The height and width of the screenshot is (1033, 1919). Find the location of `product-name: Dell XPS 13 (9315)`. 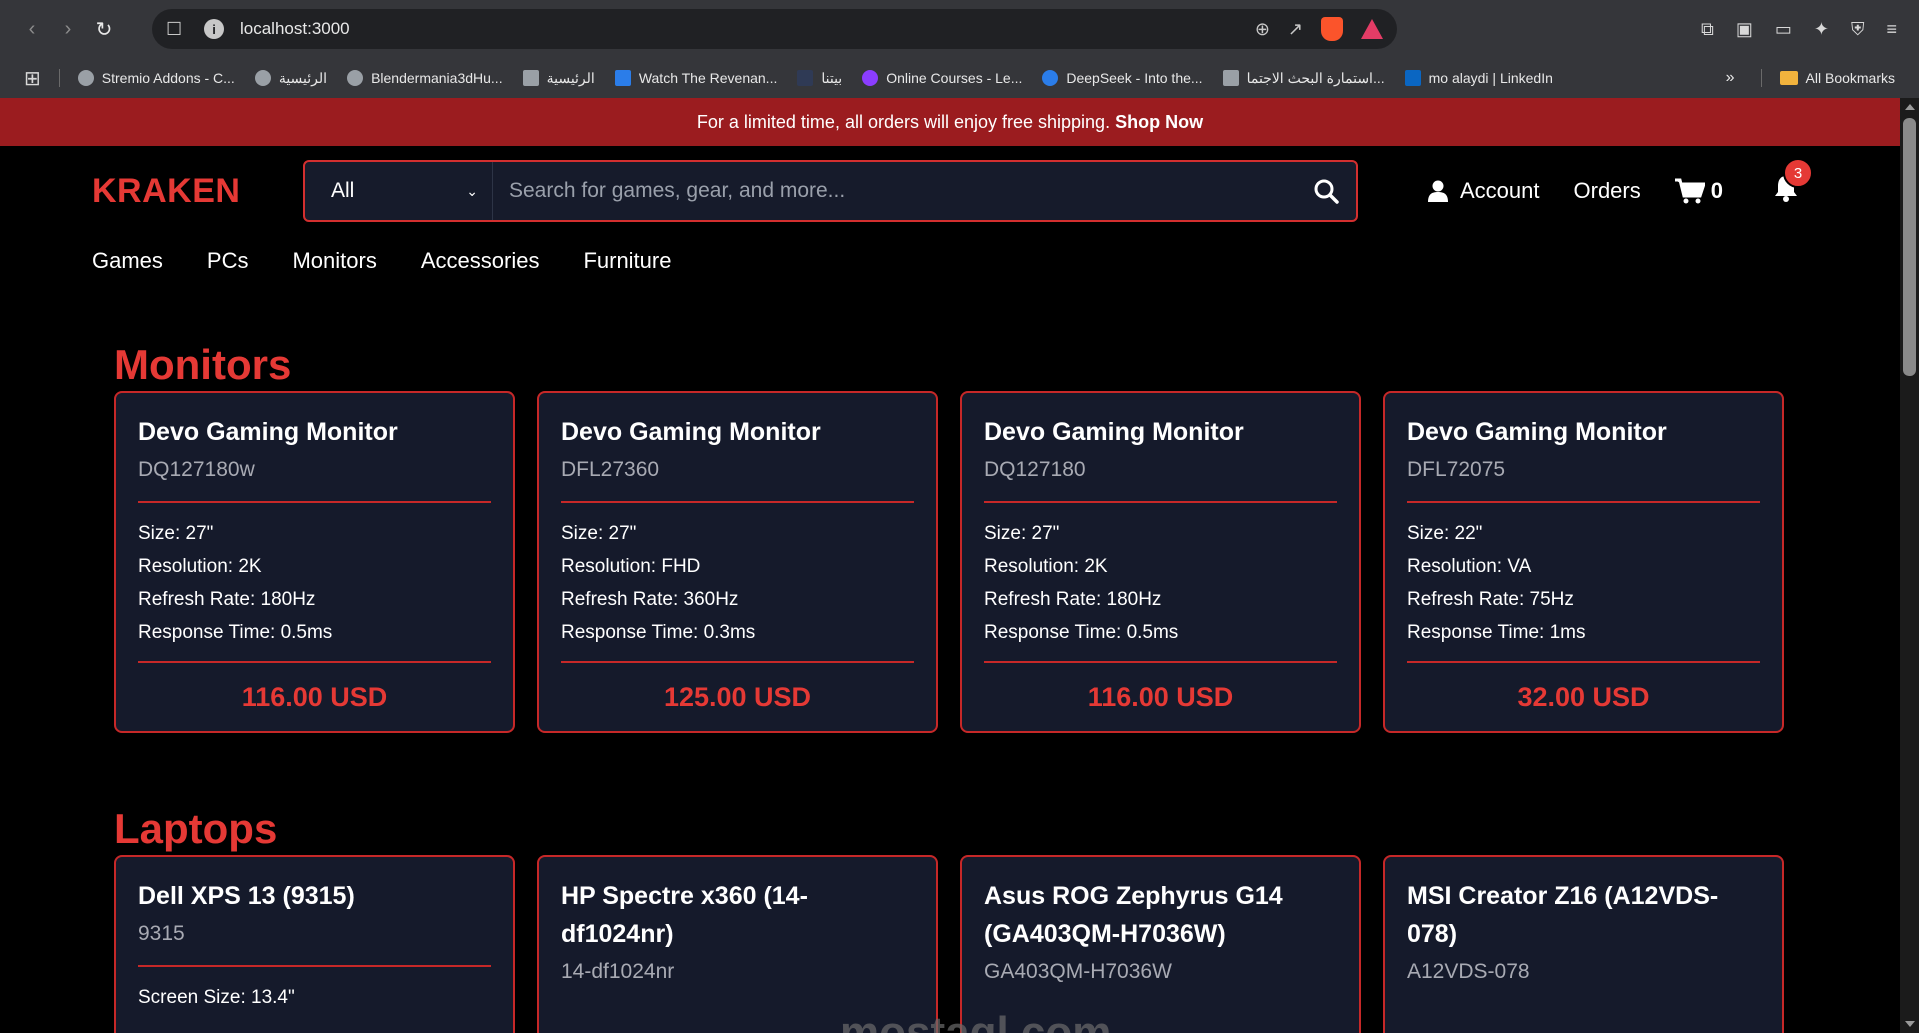

product-name: Dell XPS 13 (9315) is located at coordinates (246, 896).